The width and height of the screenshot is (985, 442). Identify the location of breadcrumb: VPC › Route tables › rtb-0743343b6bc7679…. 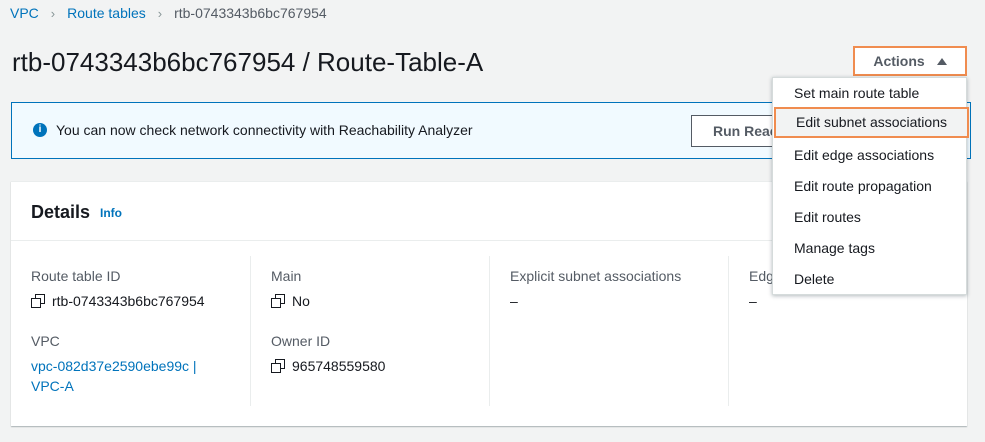
(168, 13).